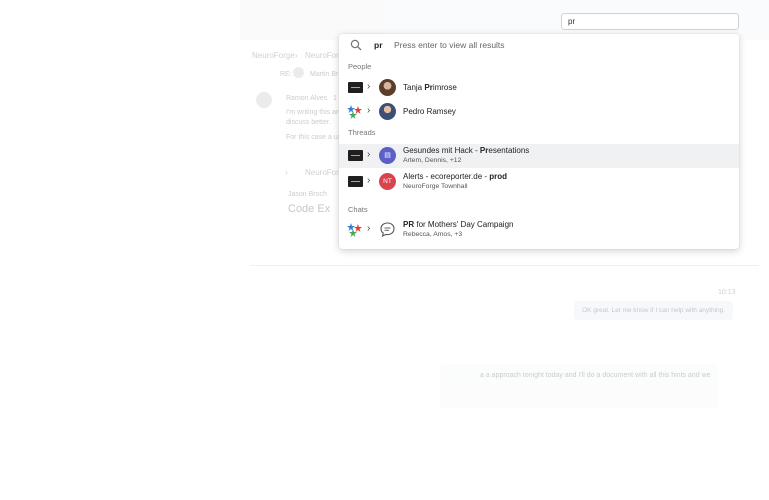  What do you see at coordinates (313, 112) in the screenshot?
I see `message-line: I'm writing this an` at bounding box center [313, 112].